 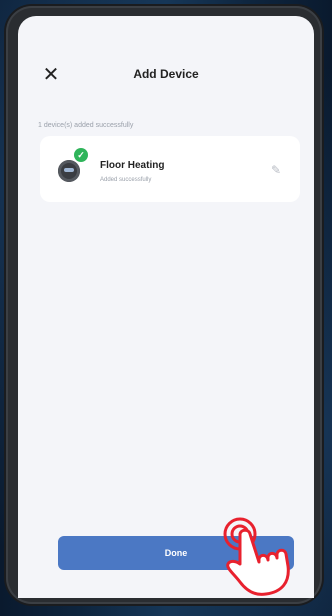 I want to click on header: ✕ Add Device, so click(x=166, y=76).